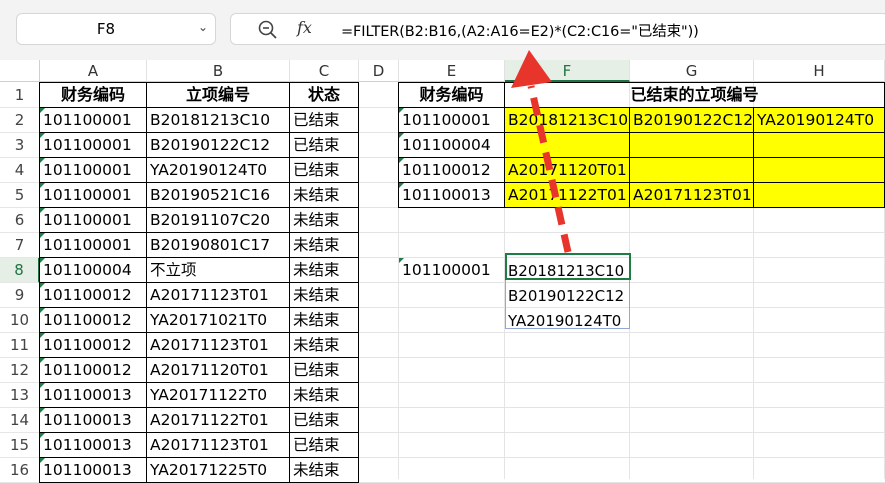  I want to click on project-cell: B20190122C12, so click(218, 145).